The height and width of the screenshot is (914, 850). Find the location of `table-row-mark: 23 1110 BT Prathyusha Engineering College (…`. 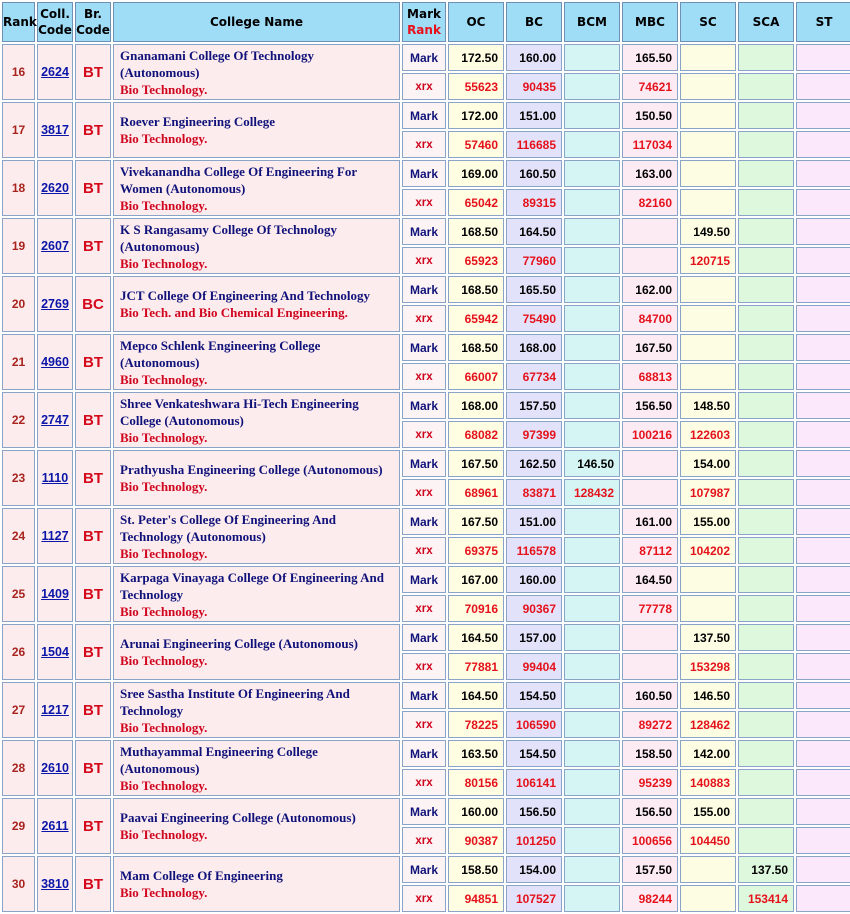

table-row-mark: 23 1110 BT Prathyusha Engineering College (… is located at coordinates (426, 478).